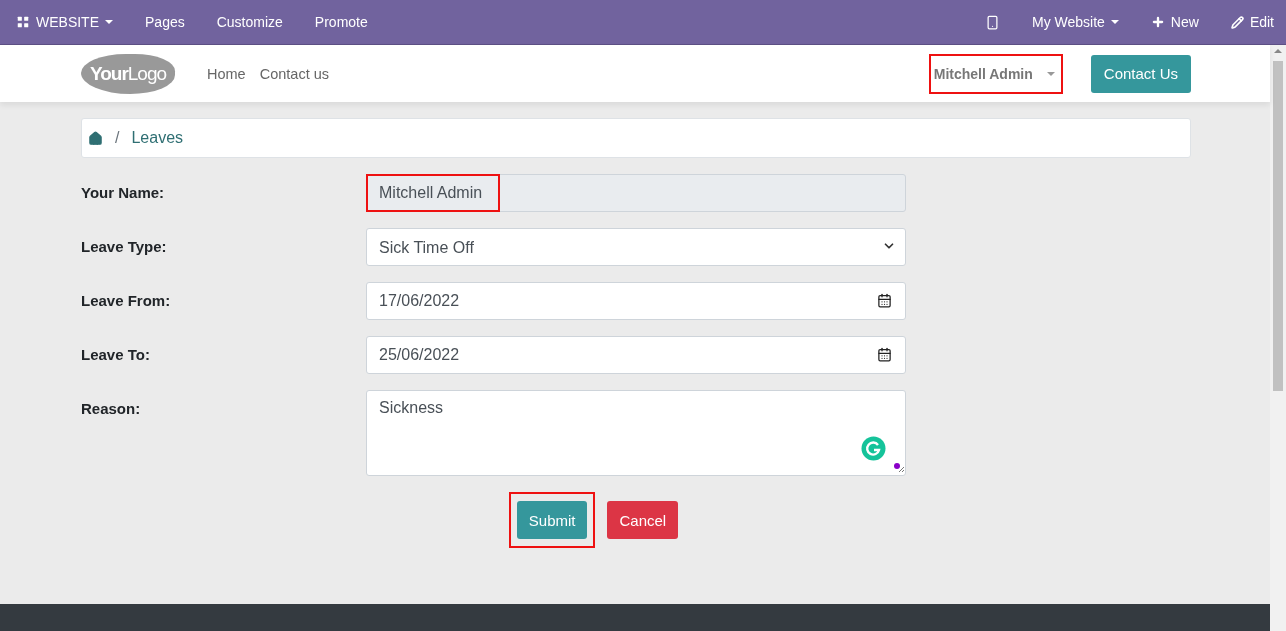  What do you see at coordinates (126, 300) in the screenshot?
I see `field-label: Leave From:` at bounding box center [126, 300].